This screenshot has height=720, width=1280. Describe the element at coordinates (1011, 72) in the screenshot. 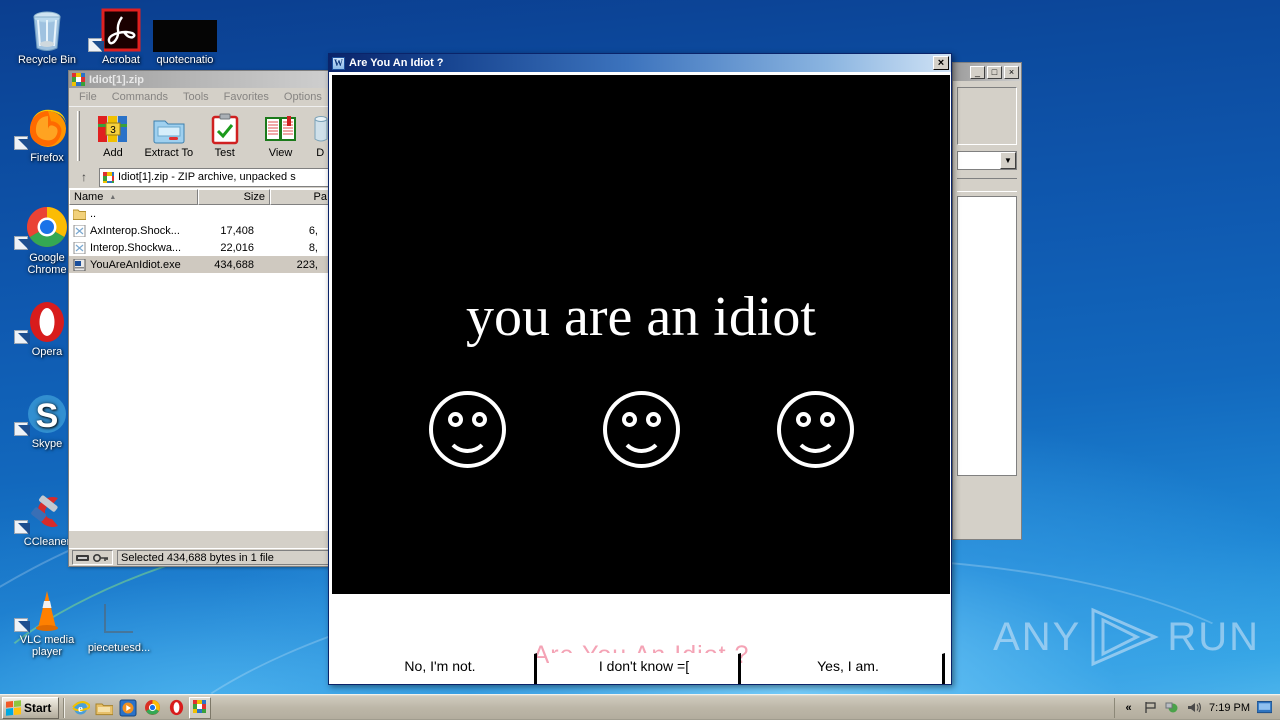

I see `close-button: ×` at that location.